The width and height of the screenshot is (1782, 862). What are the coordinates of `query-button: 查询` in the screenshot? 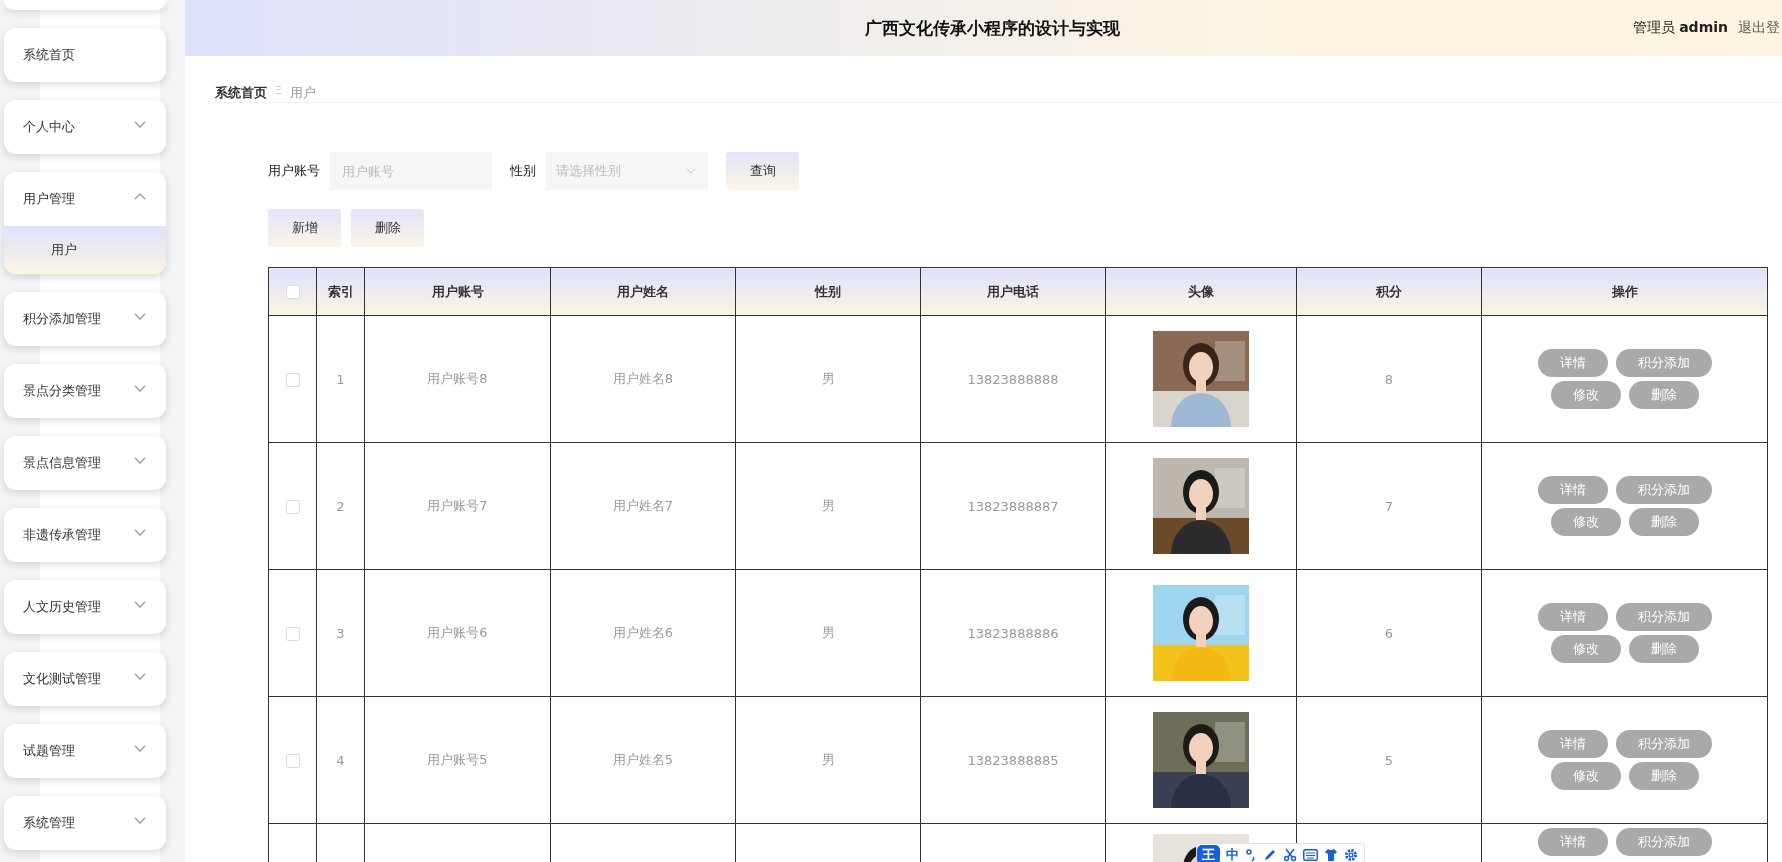 It's located at (762, 171).